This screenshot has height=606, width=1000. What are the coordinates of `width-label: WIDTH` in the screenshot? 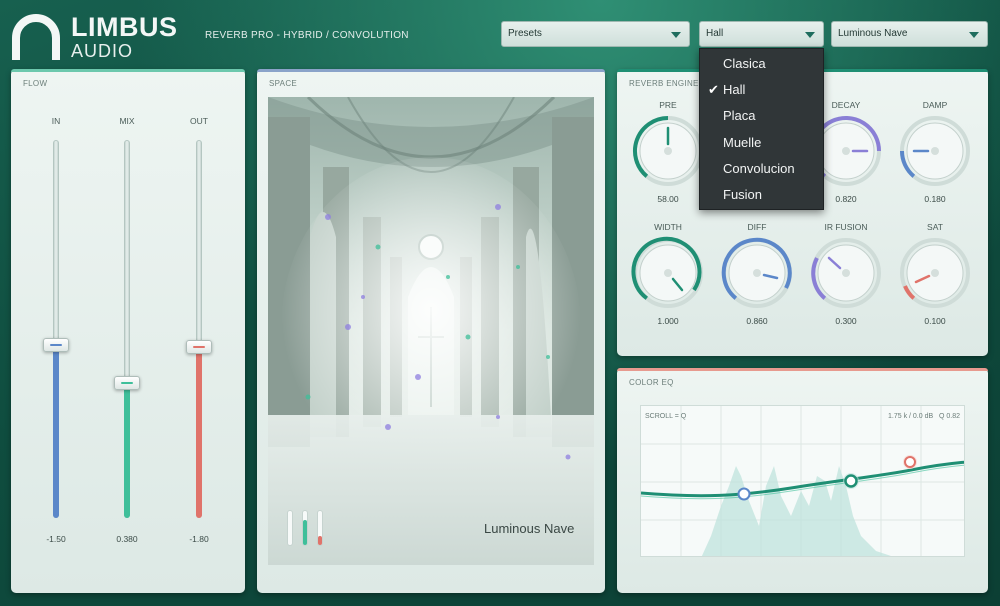 It's located at (668, 227).